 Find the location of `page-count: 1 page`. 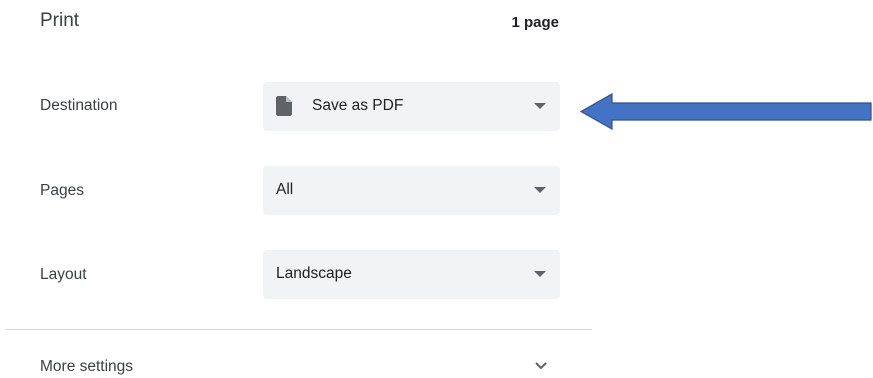

page-count: 1 page is located at coordinates (535, 22).